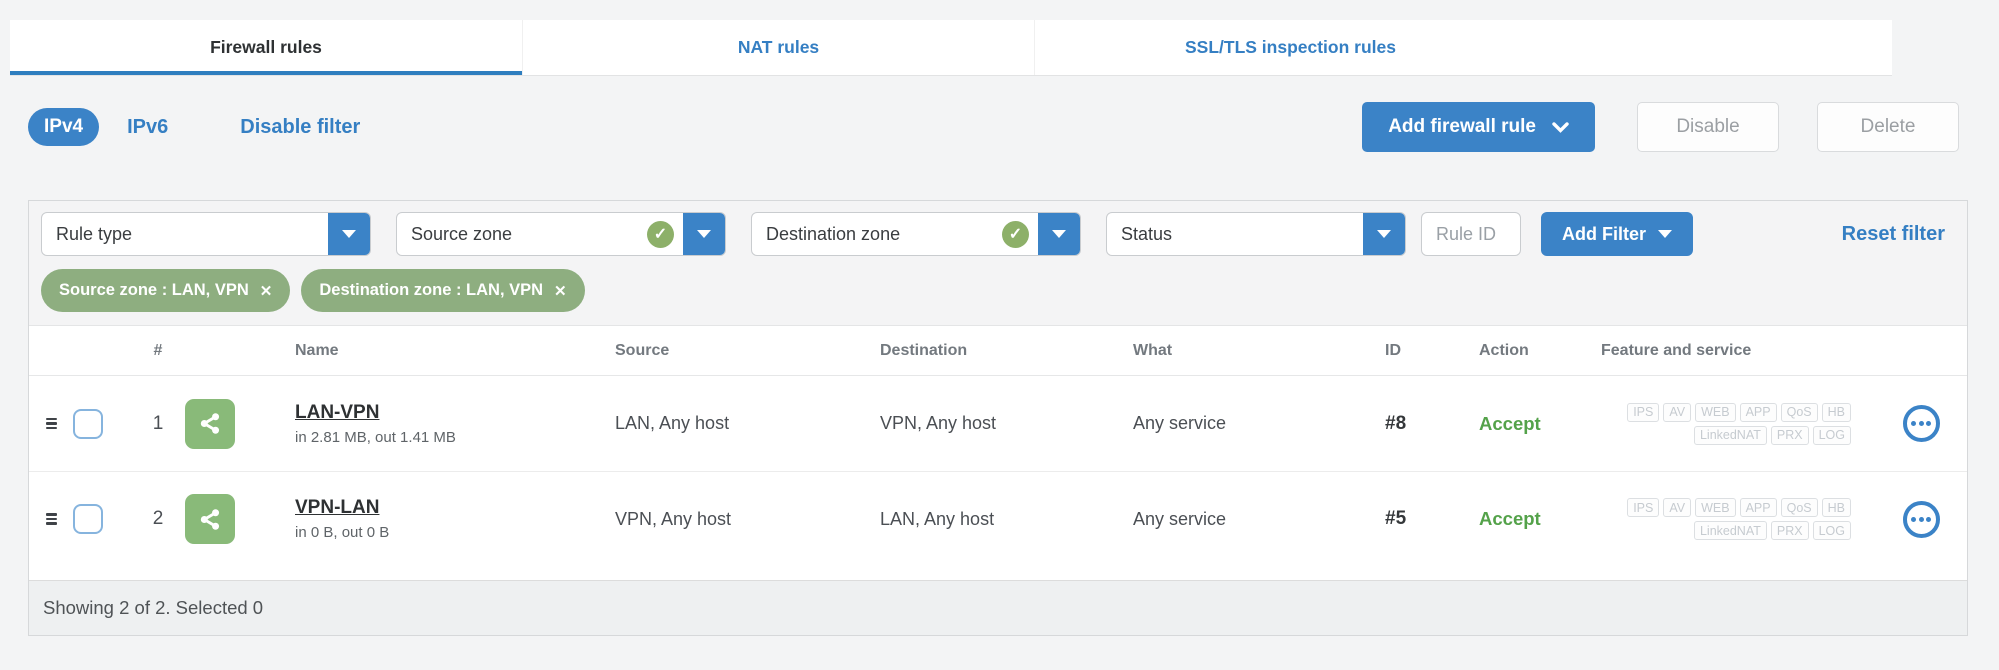 The width and height of the screenshot is (1999, 670). What do you see at coordinates (998, 607) in the screenshot?
I see `table-footer: Showing 2 of 2. Selected 0` at bounding box center [998, 607].